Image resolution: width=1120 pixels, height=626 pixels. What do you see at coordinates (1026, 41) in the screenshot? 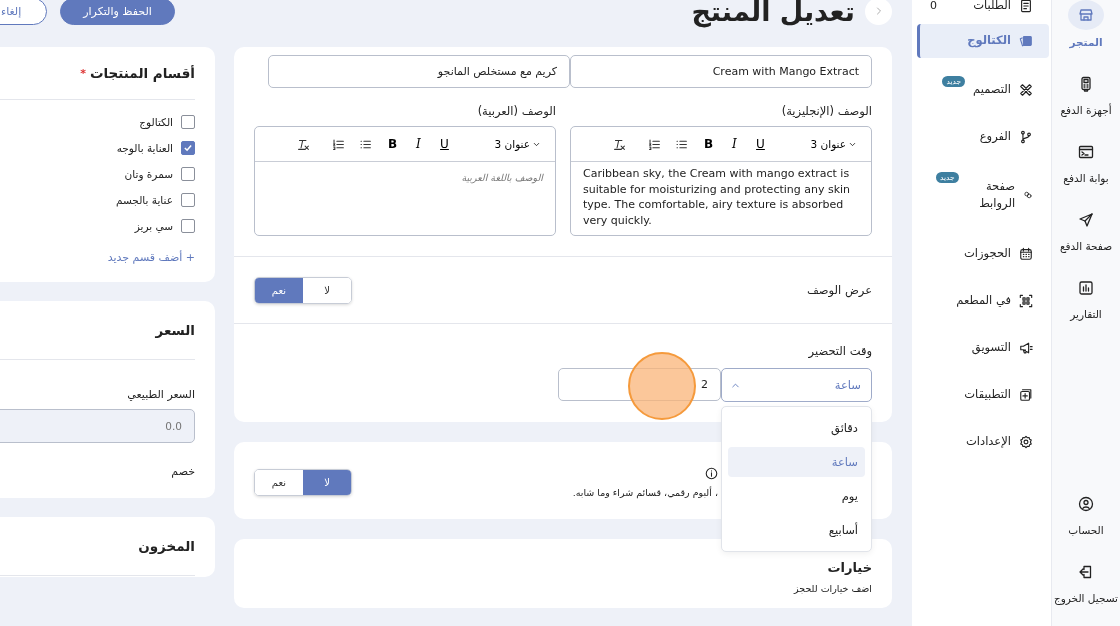
I see `cards-icon` at bounding box center [1026, 41].